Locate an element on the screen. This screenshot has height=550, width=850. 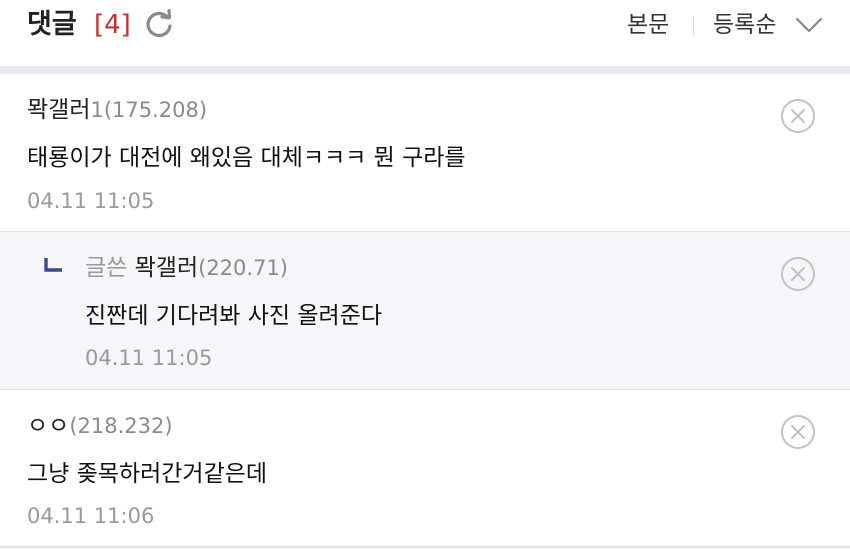
comment-nickname: ㅇㅇ is located at coordinates (48, 426).